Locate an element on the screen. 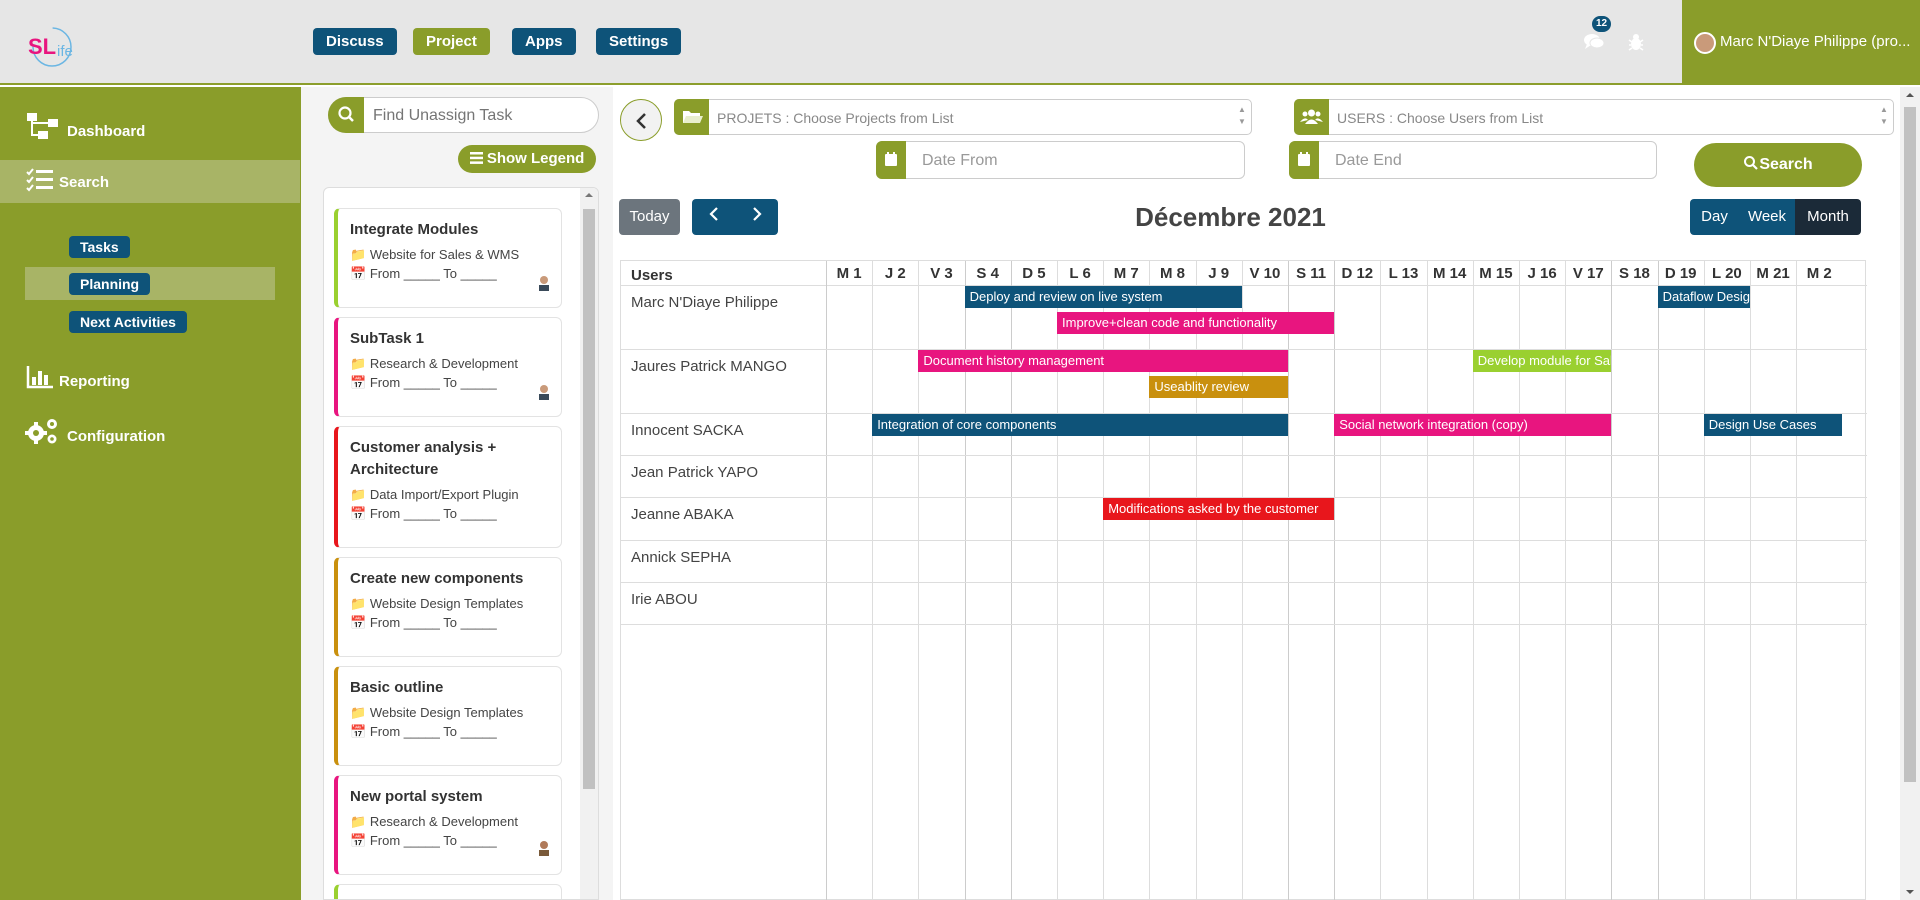 Image resolution: width=1920 pixels, height=900 pixels. calendar-icon-box is located at coordinates (1304, 160).